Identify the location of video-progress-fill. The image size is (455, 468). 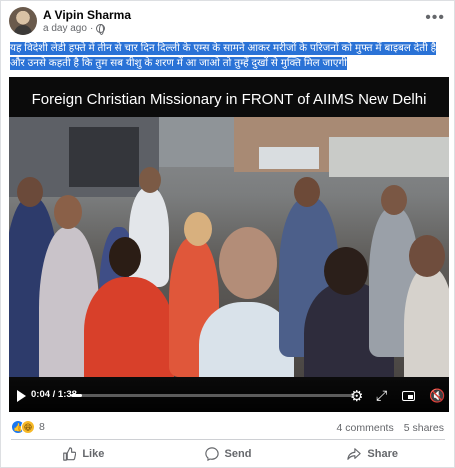
(77, 395).